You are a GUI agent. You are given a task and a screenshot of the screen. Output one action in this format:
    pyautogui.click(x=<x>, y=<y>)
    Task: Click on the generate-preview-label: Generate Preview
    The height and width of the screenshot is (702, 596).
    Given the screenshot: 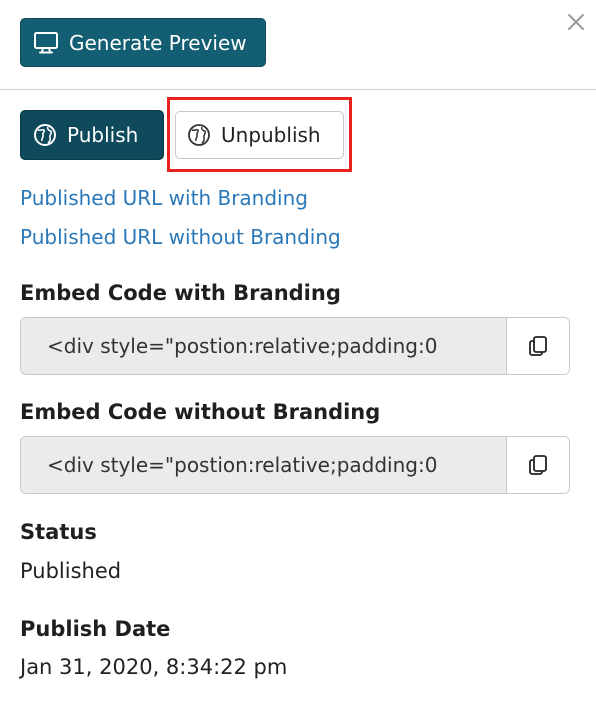 What is the action you would take?
    pyautogui.click(x=158, y=42)
    